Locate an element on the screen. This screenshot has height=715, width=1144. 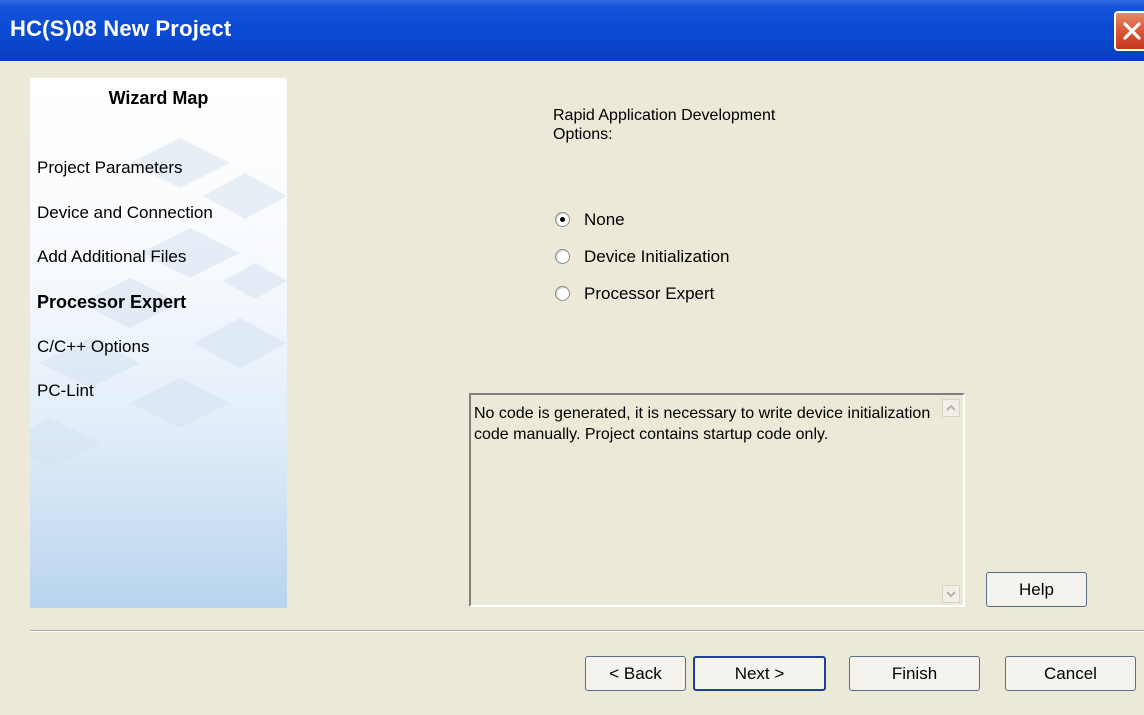
finish-button: Finish is located at coordinates (914, 673).